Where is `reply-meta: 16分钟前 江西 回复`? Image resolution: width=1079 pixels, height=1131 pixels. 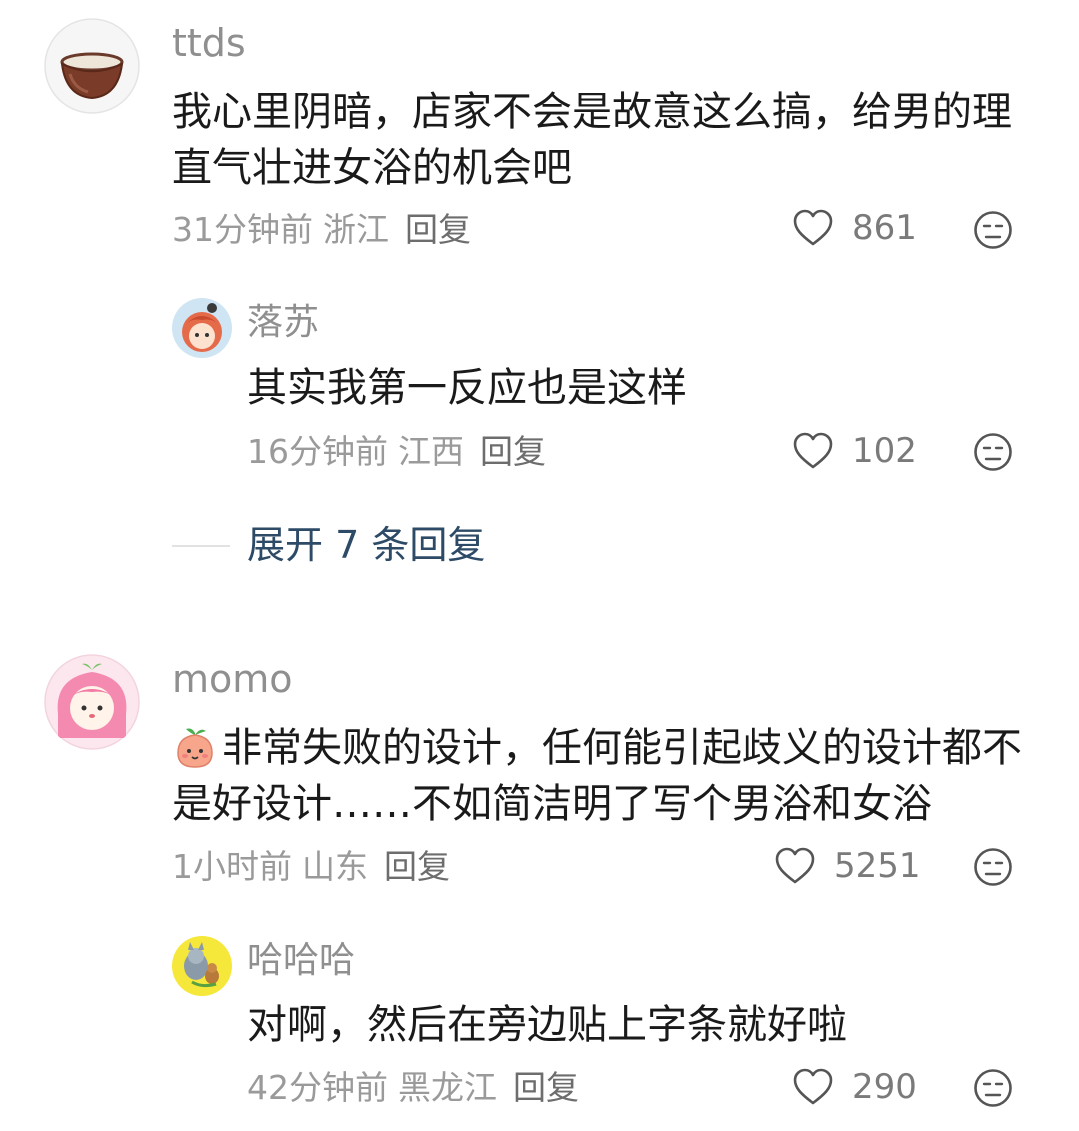
reply-meta: 16分钟前 江西 回复 is located at coordinates (396, 451).